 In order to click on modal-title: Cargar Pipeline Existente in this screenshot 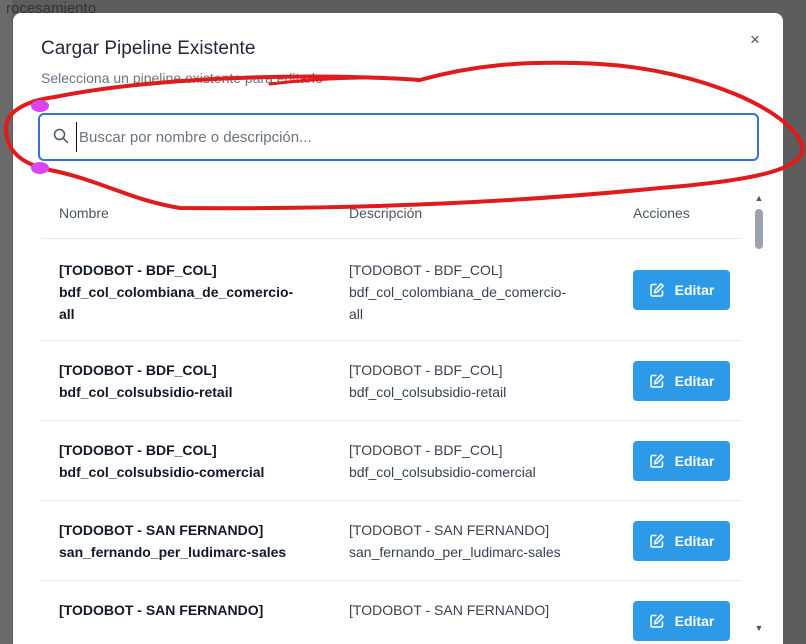, I will do `click(148, 48)`.